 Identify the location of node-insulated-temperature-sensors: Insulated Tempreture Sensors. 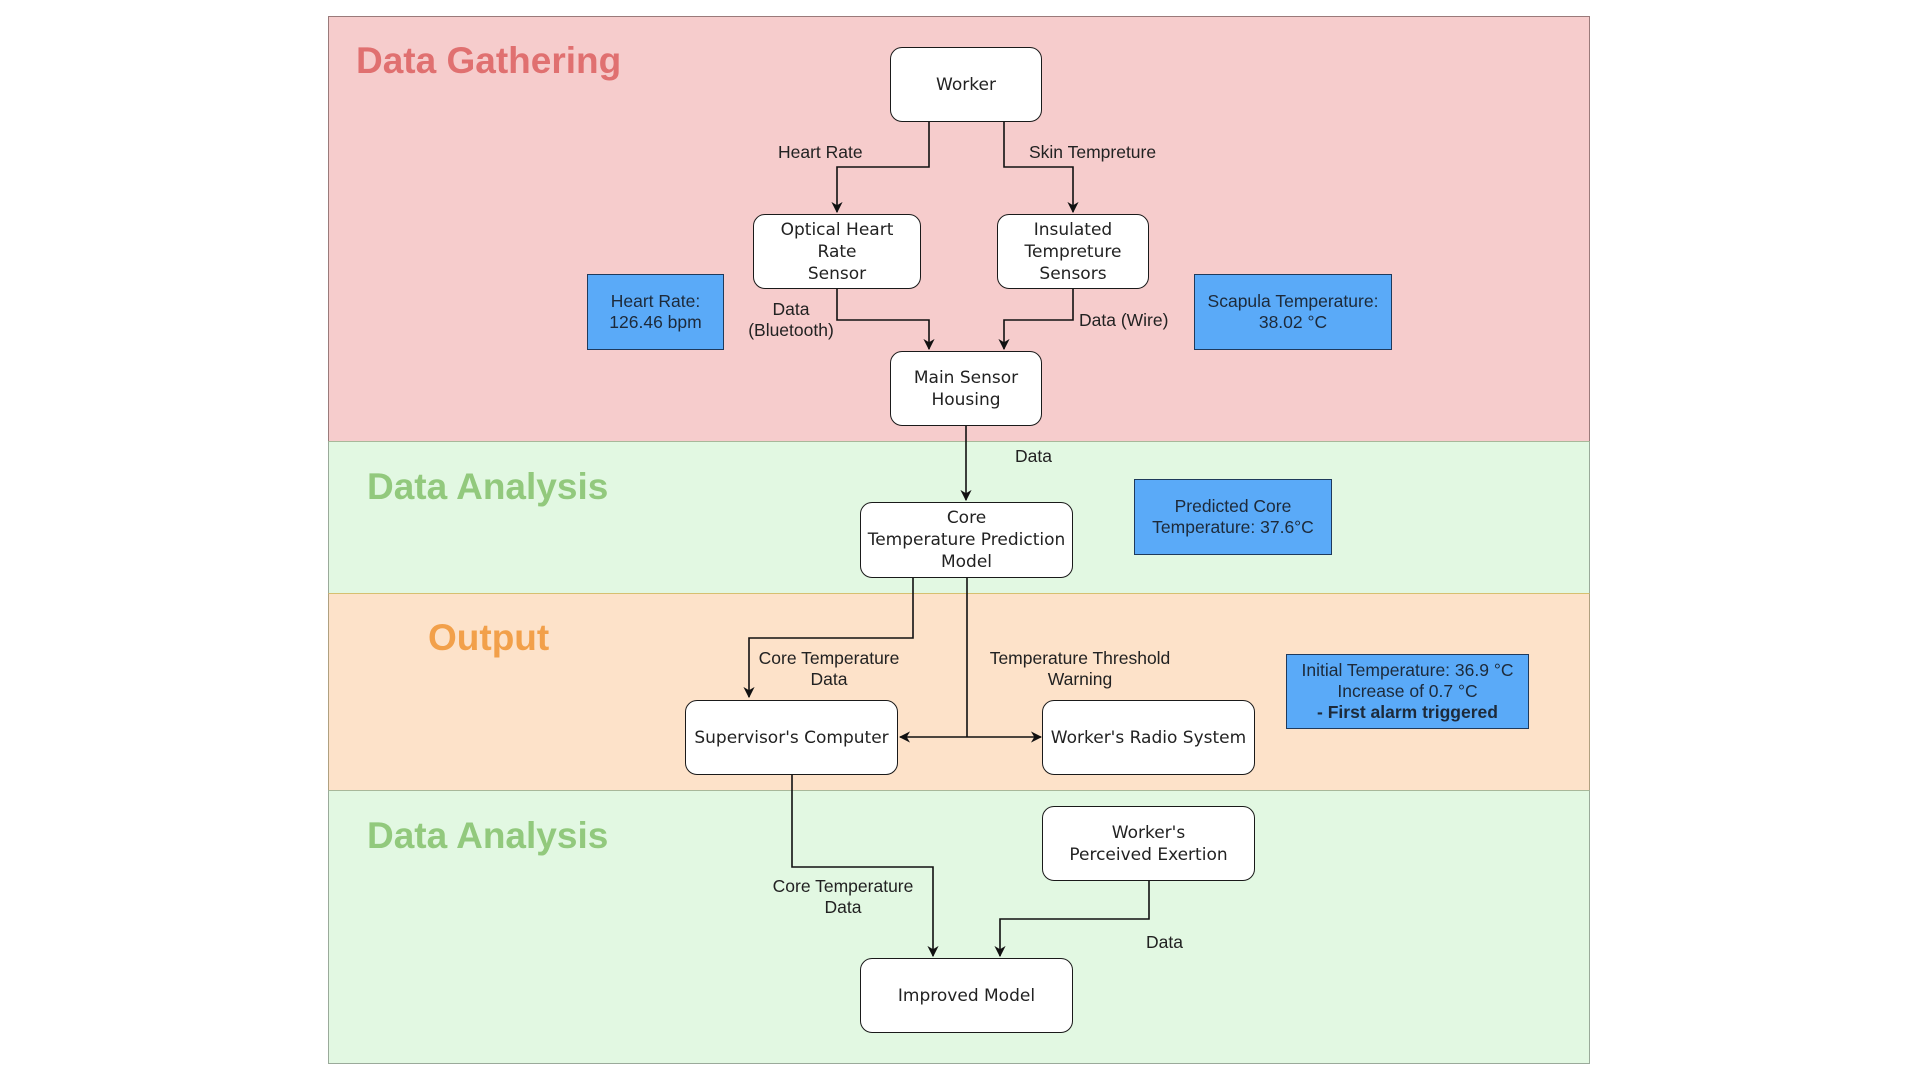
(1073, 251).